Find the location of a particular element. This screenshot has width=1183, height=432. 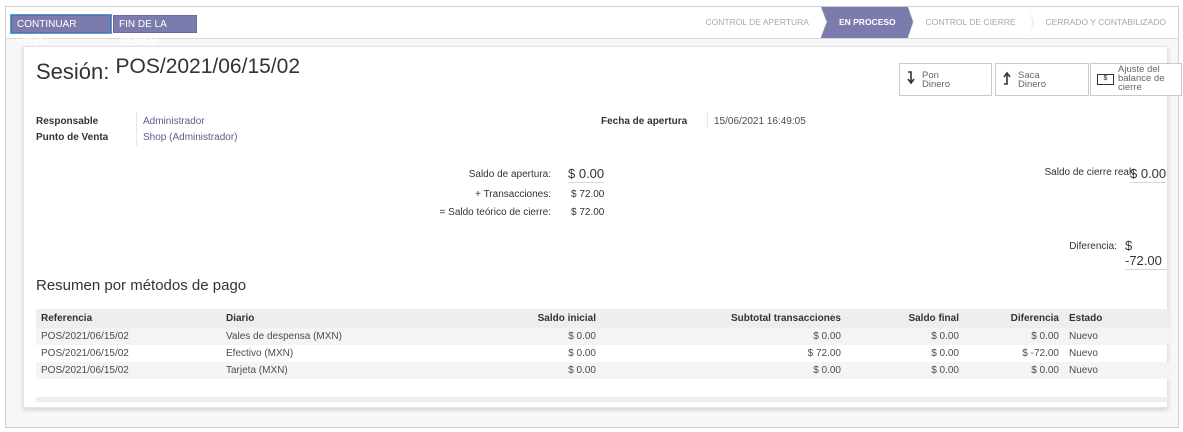

arrow-down-icon is located at coordinates (911, 79).